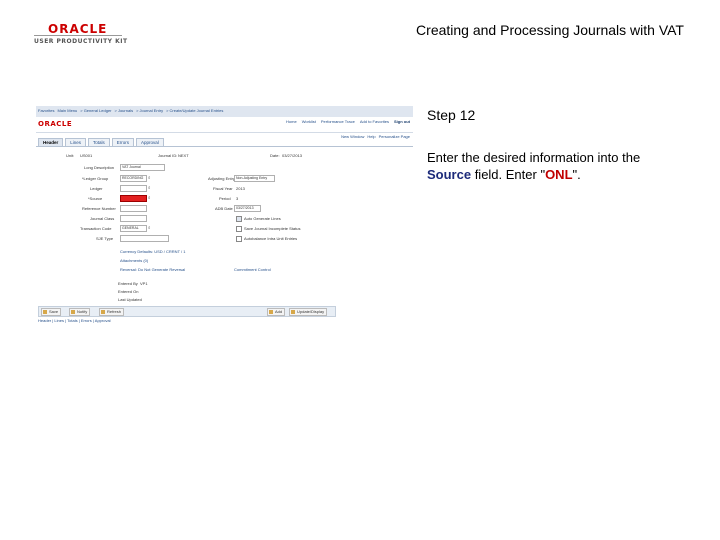  What do you see at coordinates (374, 121) in the screenshot?
I see `top-link: Add to Favorites` at bounding box center [374, 121].